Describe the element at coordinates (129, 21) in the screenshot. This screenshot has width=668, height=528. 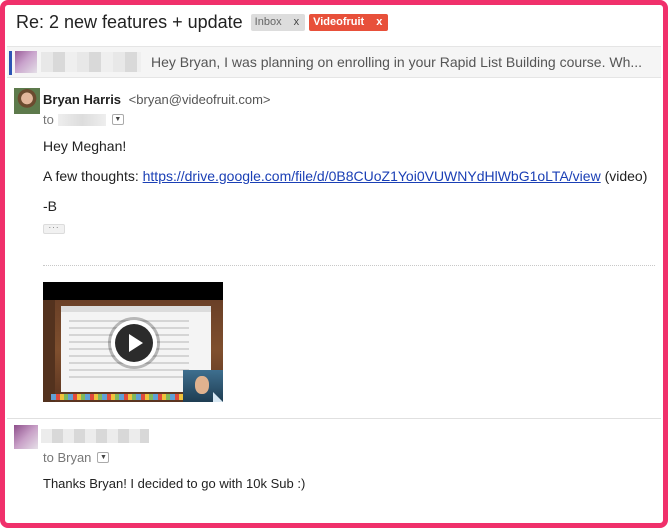
I see `thread-subject: Re: 2 new features + update` at that location.